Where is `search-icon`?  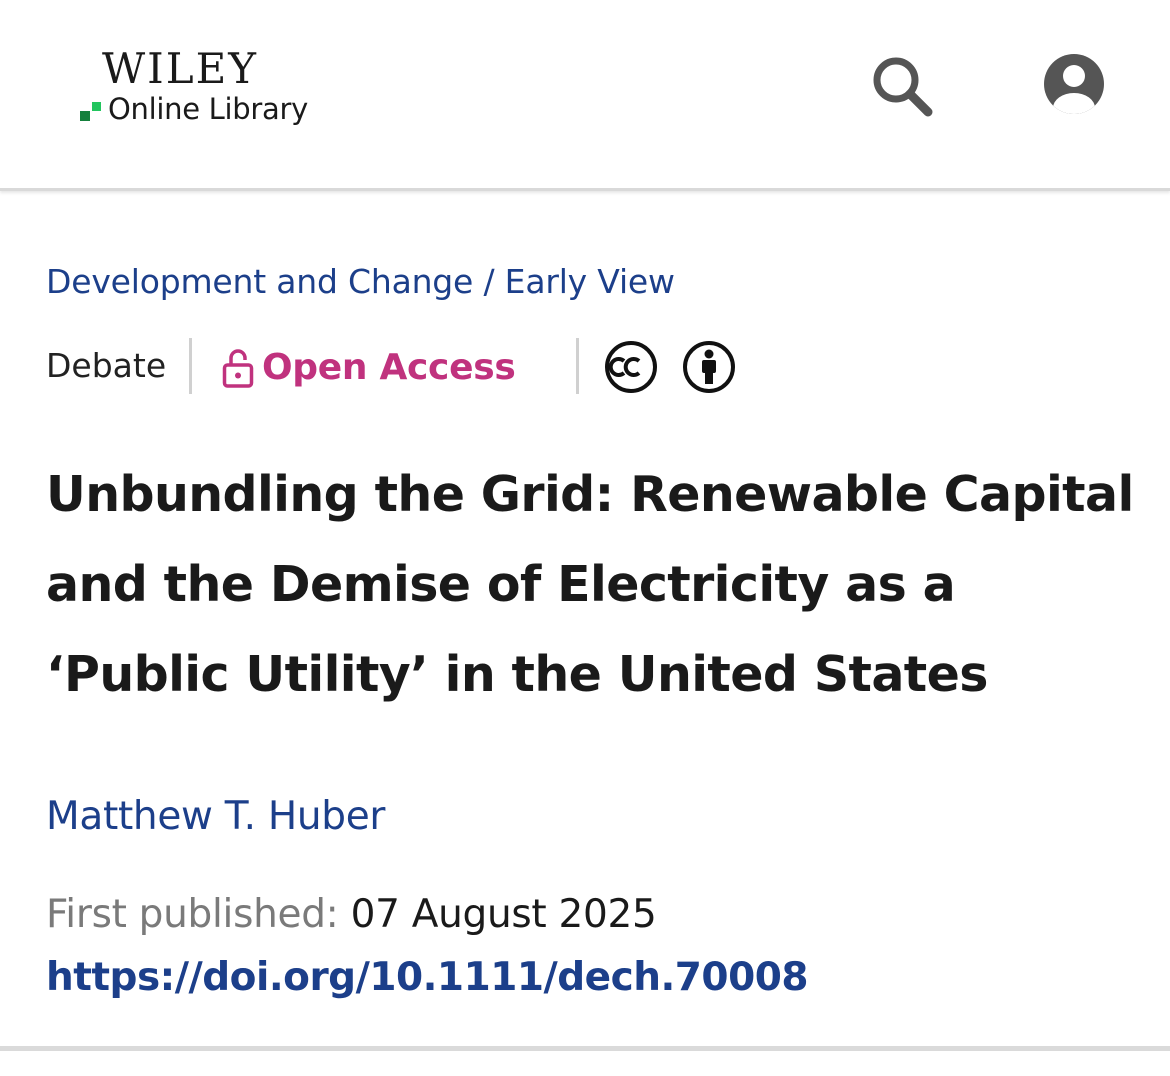
search-icon is located at coordinates (903, 87).